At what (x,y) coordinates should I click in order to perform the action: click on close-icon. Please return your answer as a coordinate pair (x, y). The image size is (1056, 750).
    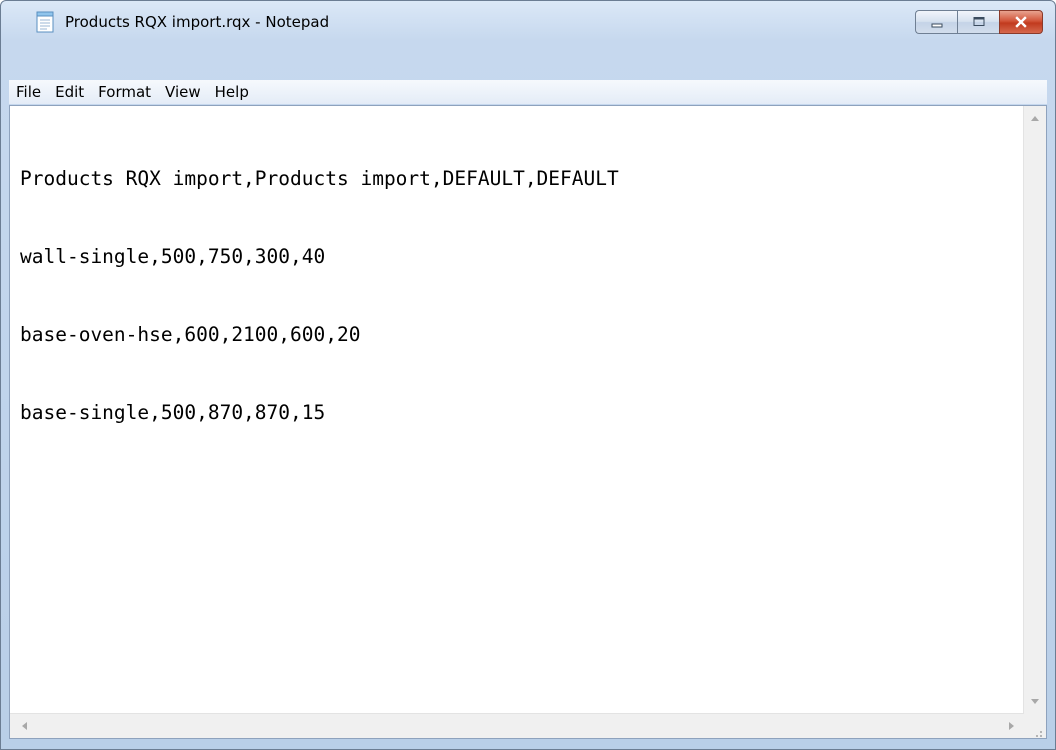
    Looking at the image, I should click on (1021, 22).